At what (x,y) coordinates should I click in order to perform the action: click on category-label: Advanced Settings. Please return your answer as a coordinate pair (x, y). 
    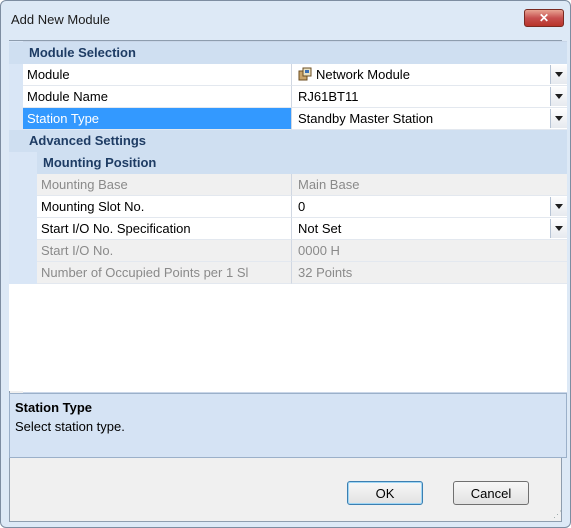
    Looking at the image, I should click on (88, 140).